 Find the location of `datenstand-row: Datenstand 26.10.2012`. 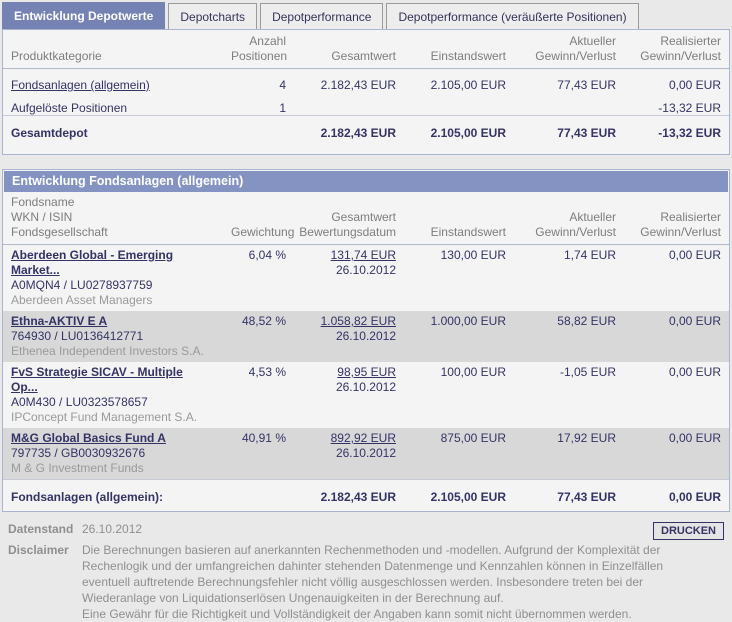

datenstand-row: Datenstand 26.10.2012 is located at coordinates (366, 529).